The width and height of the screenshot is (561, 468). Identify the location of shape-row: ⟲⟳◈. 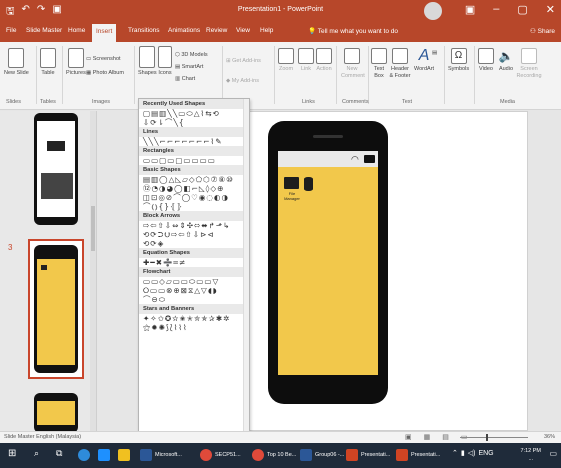
(194, 243).